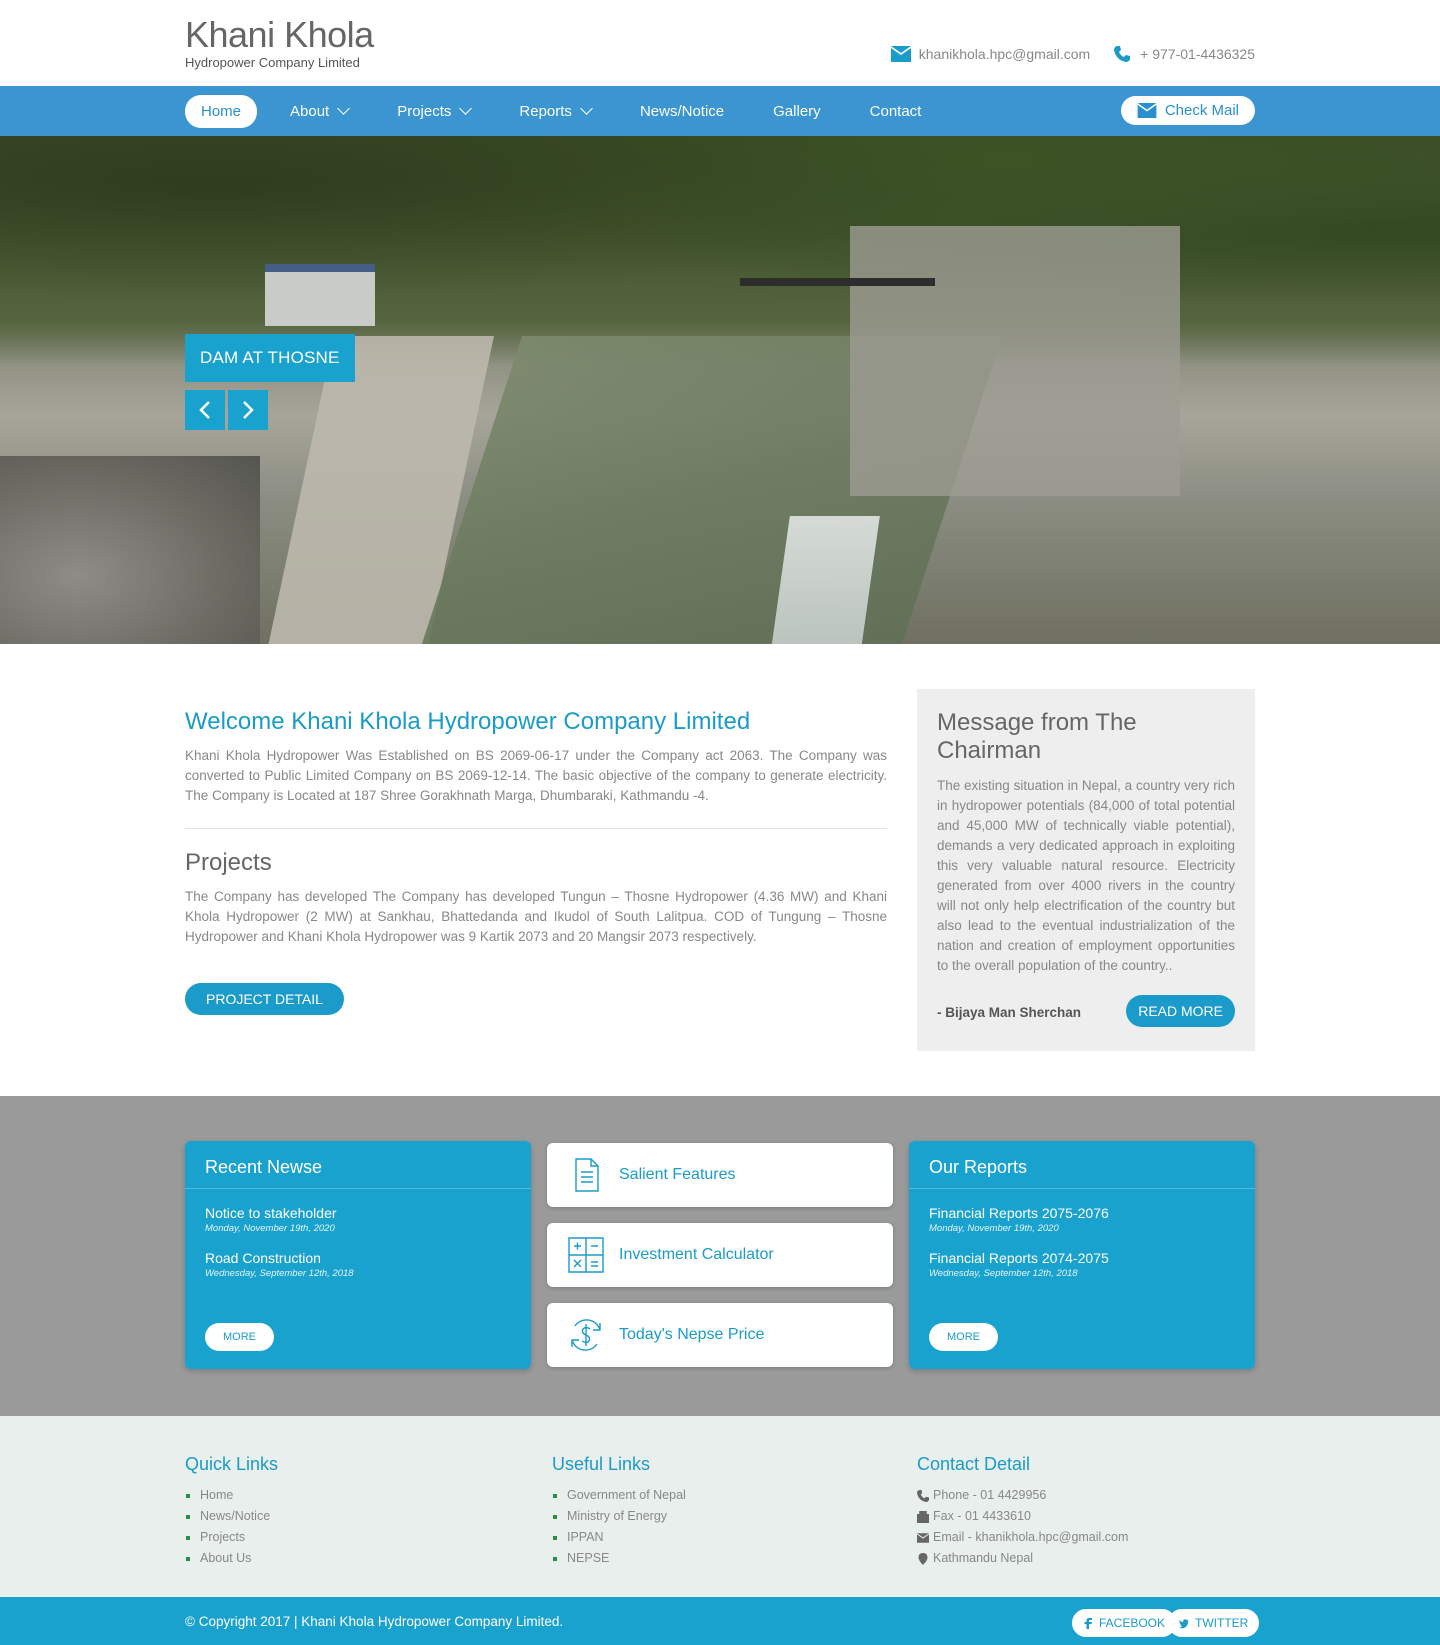  What do you see at coordinates (619, 1495) in the screenshot?
I see `useful-link-government: Government of Nepal` at bounding box center [619, 1495].